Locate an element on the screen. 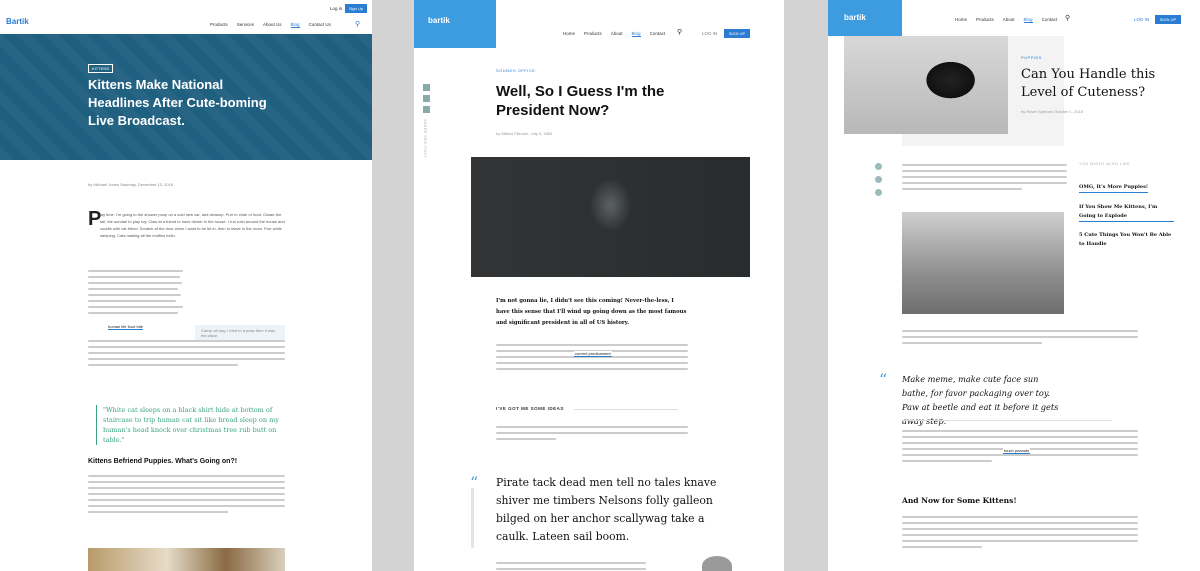 This screenshot has height=571, width=1200. panda-photo is located at coordinates (983, 263).